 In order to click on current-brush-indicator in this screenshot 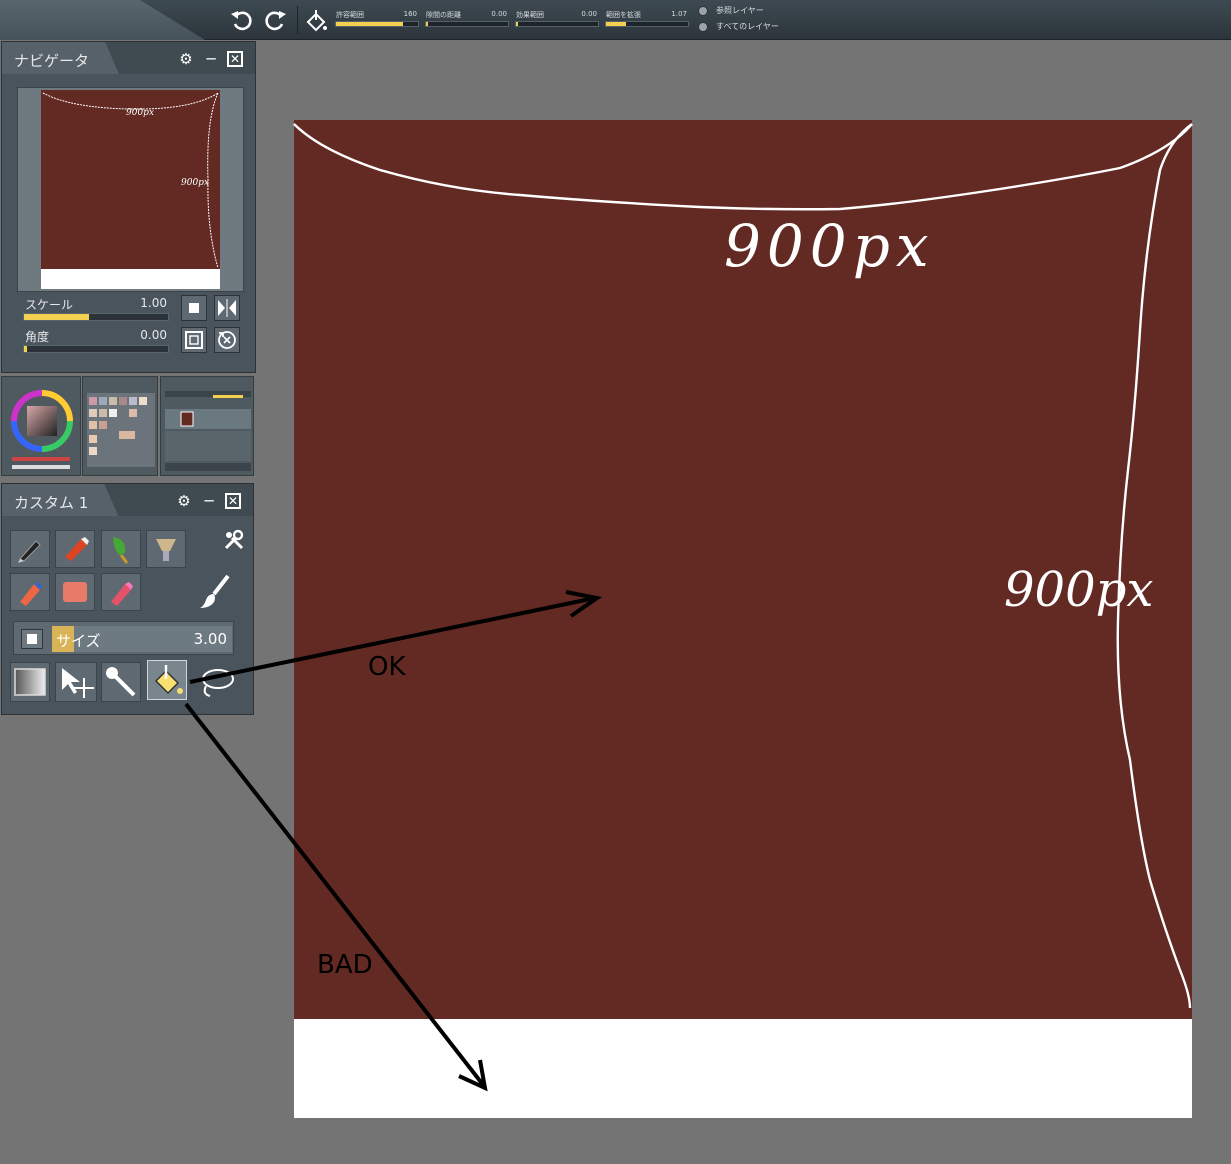, I will do `click(216, 592)`.